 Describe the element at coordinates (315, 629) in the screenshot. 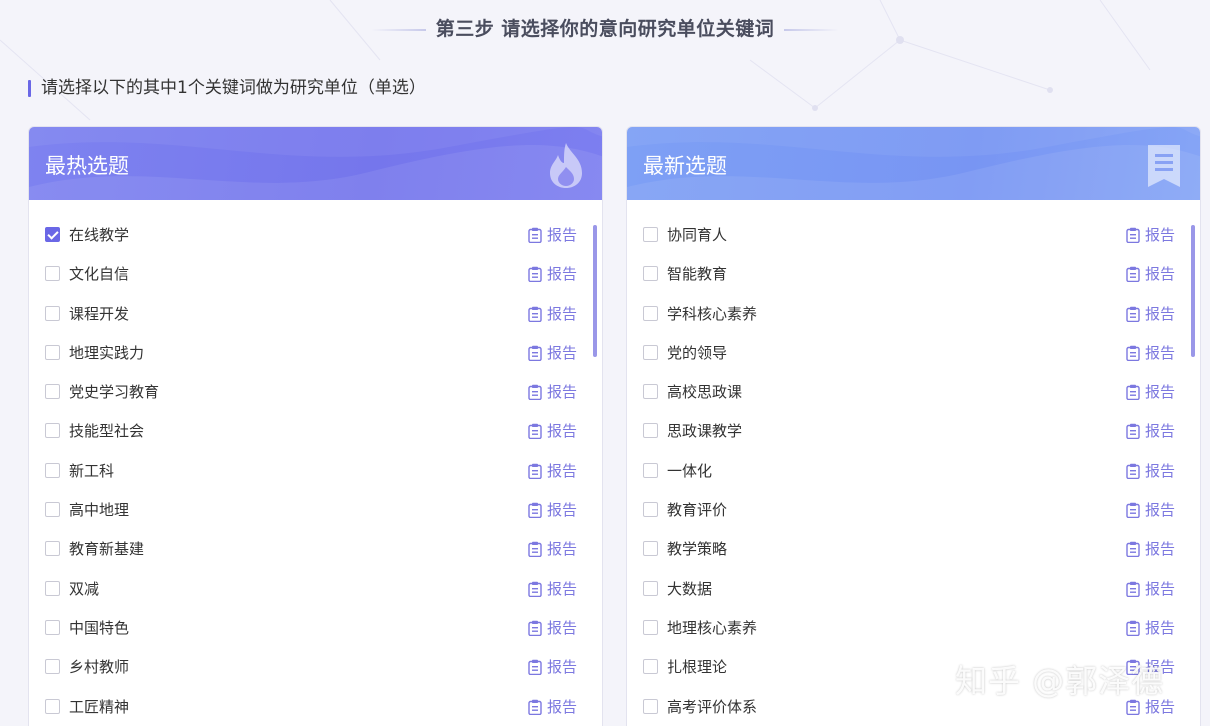

I see `keyword-row: 中国特色 报告` at that location.